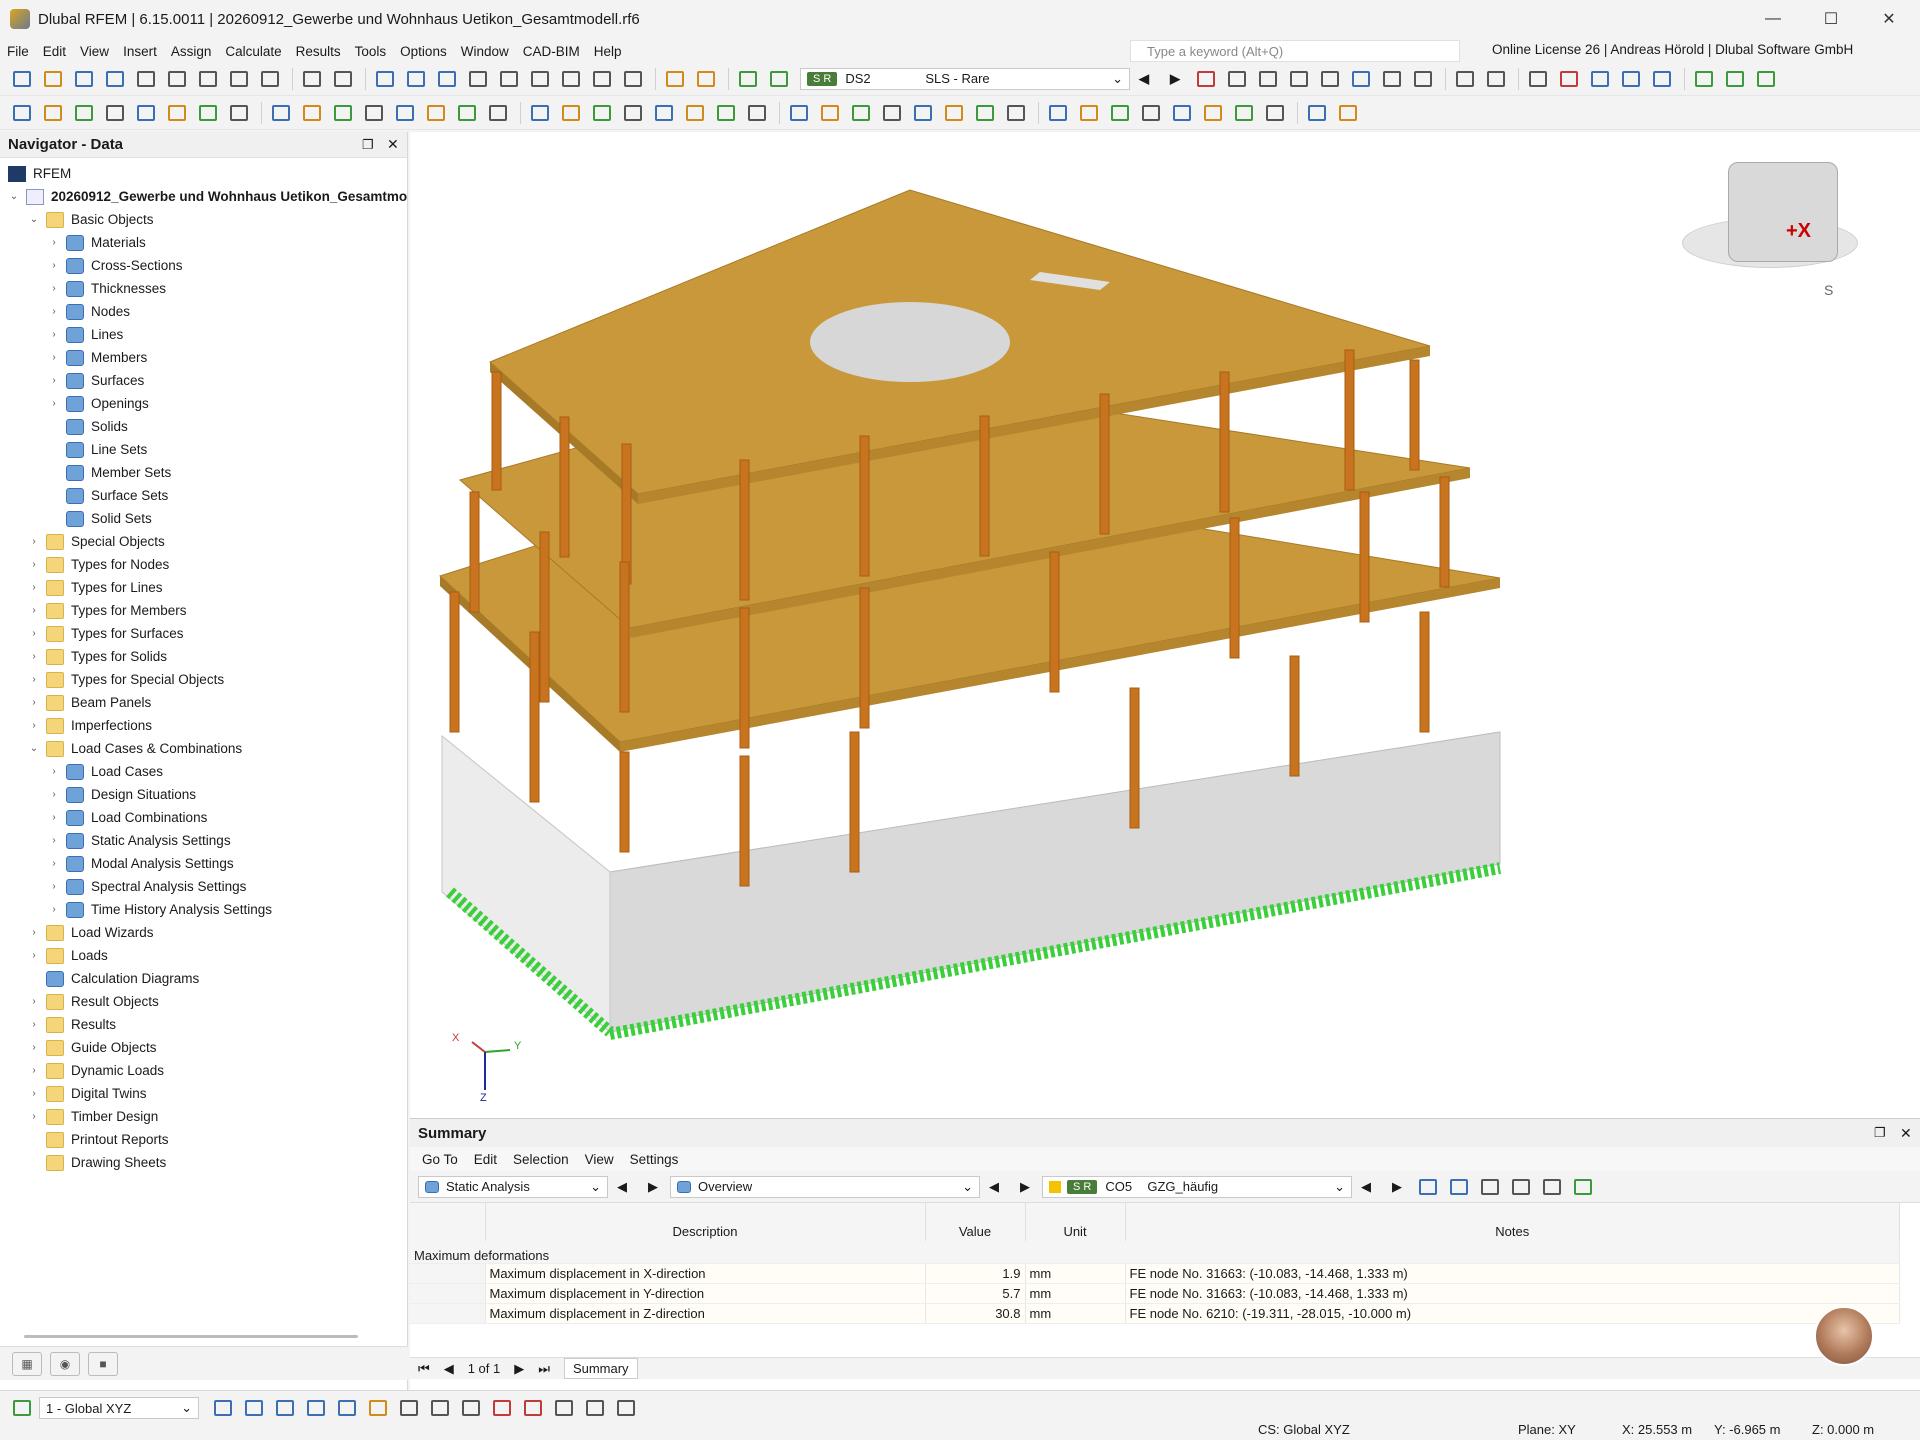 The image size is (1920, 1440). Describe the element at coordinates (27, 1363) in the screenshot. I see `data-tab-icon: ▦` at that location.